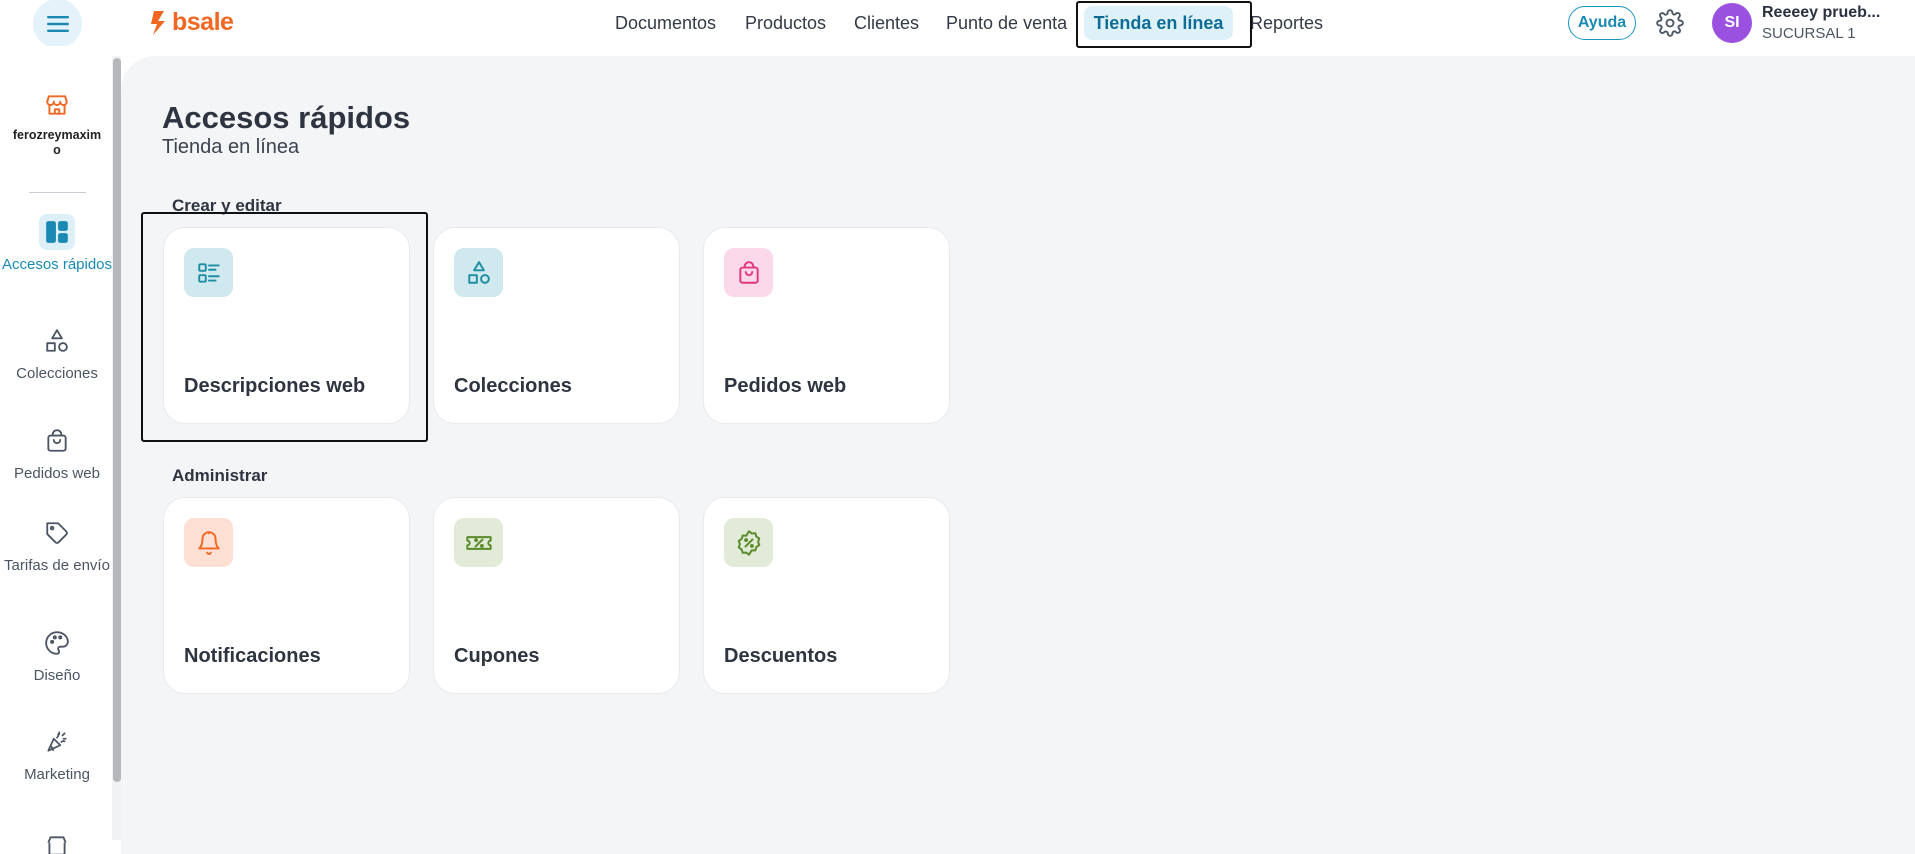 The height and width of the screenshot is (854, 1915). What do you see at coordinates (57, 753) in the screenshot?
I see `sidebar-item-marketing: Marketing` at bounding box center [57, 753].